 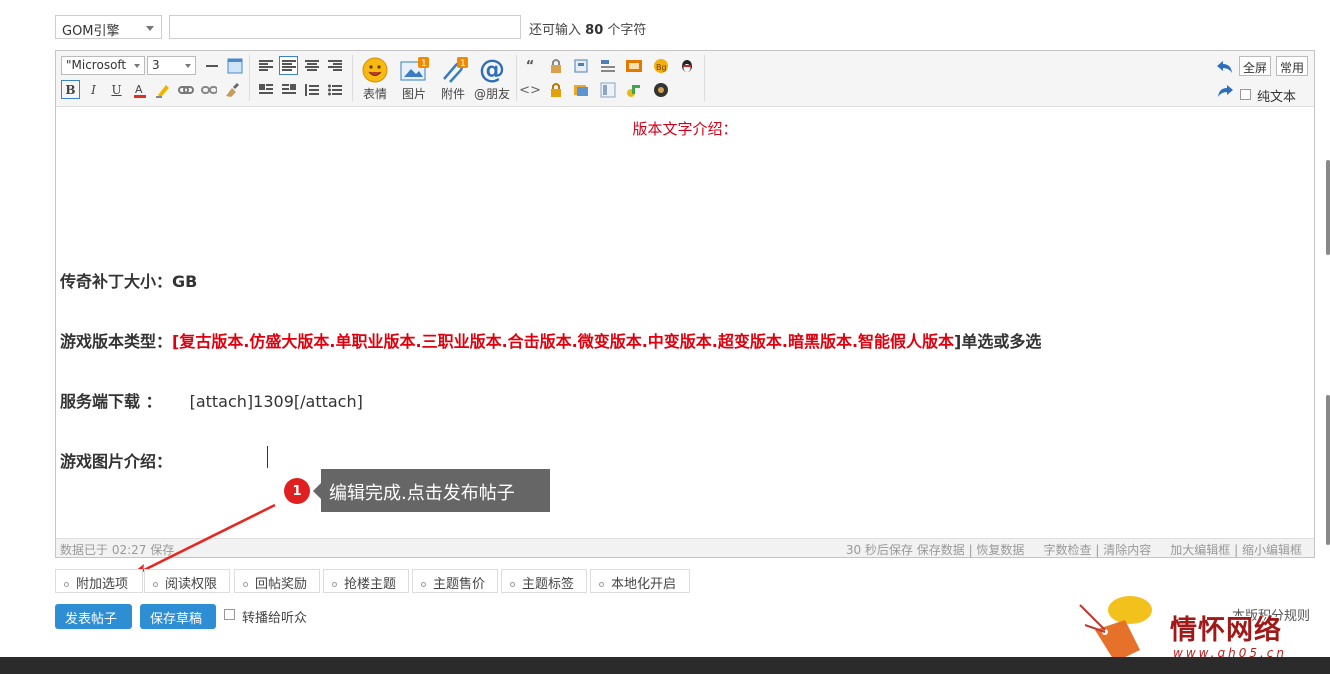 What do you see at coordinates (431, 490) in the screenshot?
I see `step-tooltip: 编辑完成.点击发布帖子` at bounding box center [431, 490].